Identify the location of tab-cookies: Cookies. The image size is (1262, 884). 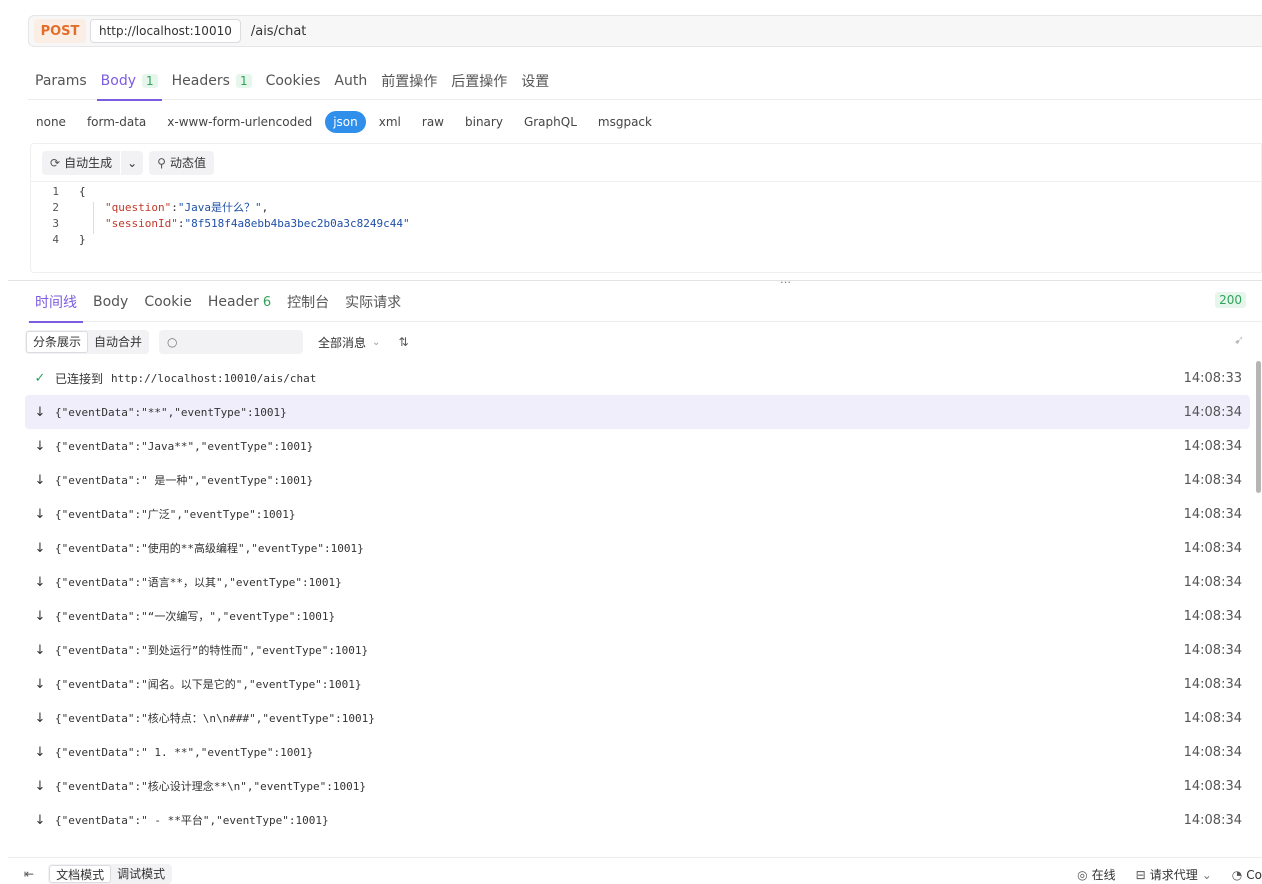
(293, 81).